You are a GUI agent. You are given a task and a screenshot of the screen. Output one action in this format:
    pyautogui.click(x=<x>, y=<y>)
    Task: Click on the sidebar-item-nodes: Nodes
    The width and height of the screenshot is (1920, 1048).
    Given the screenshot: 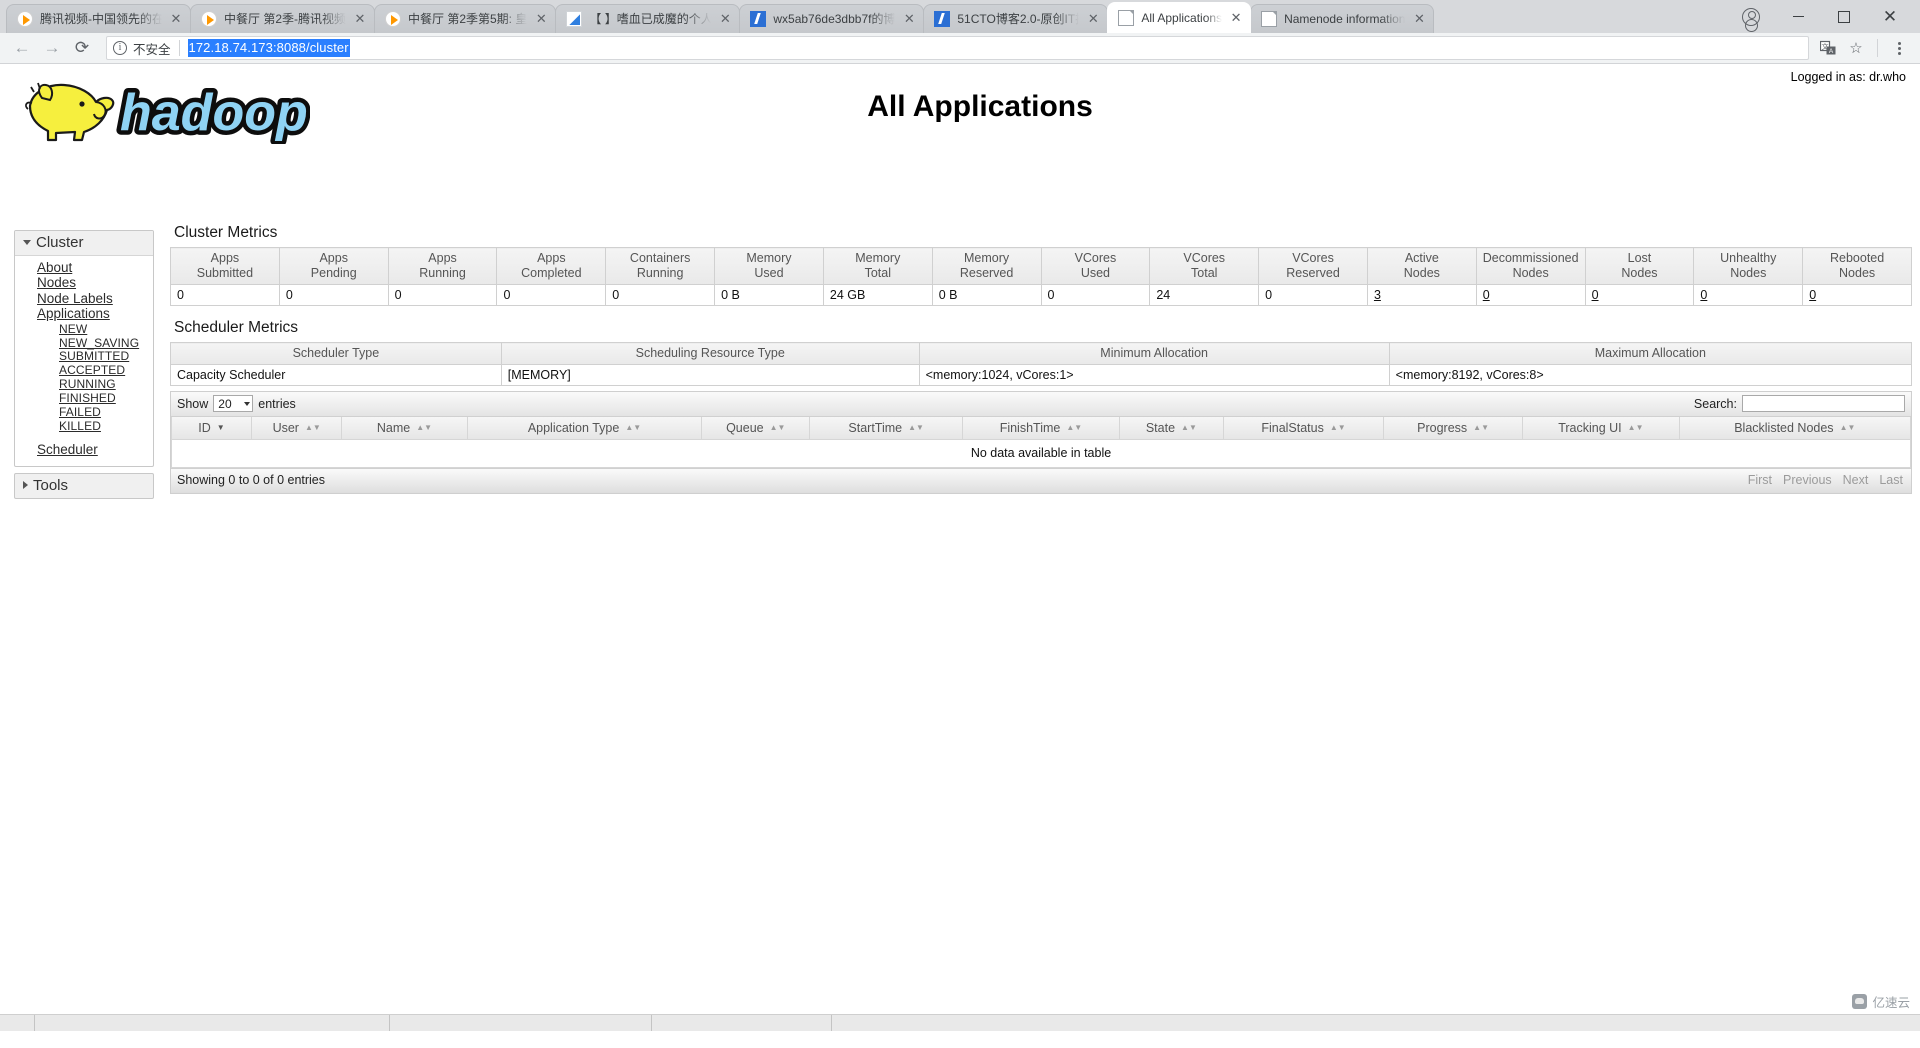 What is the action you would take?
    pyautogui.click(x=84, y=283)
    